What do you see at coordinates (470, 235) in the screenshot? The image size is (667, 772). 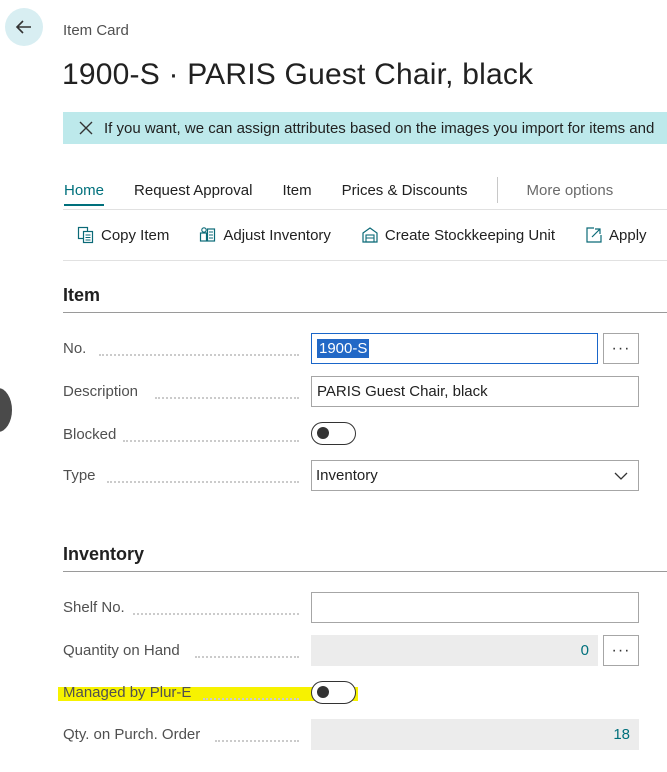 I see `create-stockkeeping-unit-label: Create Stockkeeping Unit` at bounding box center [470, 235].